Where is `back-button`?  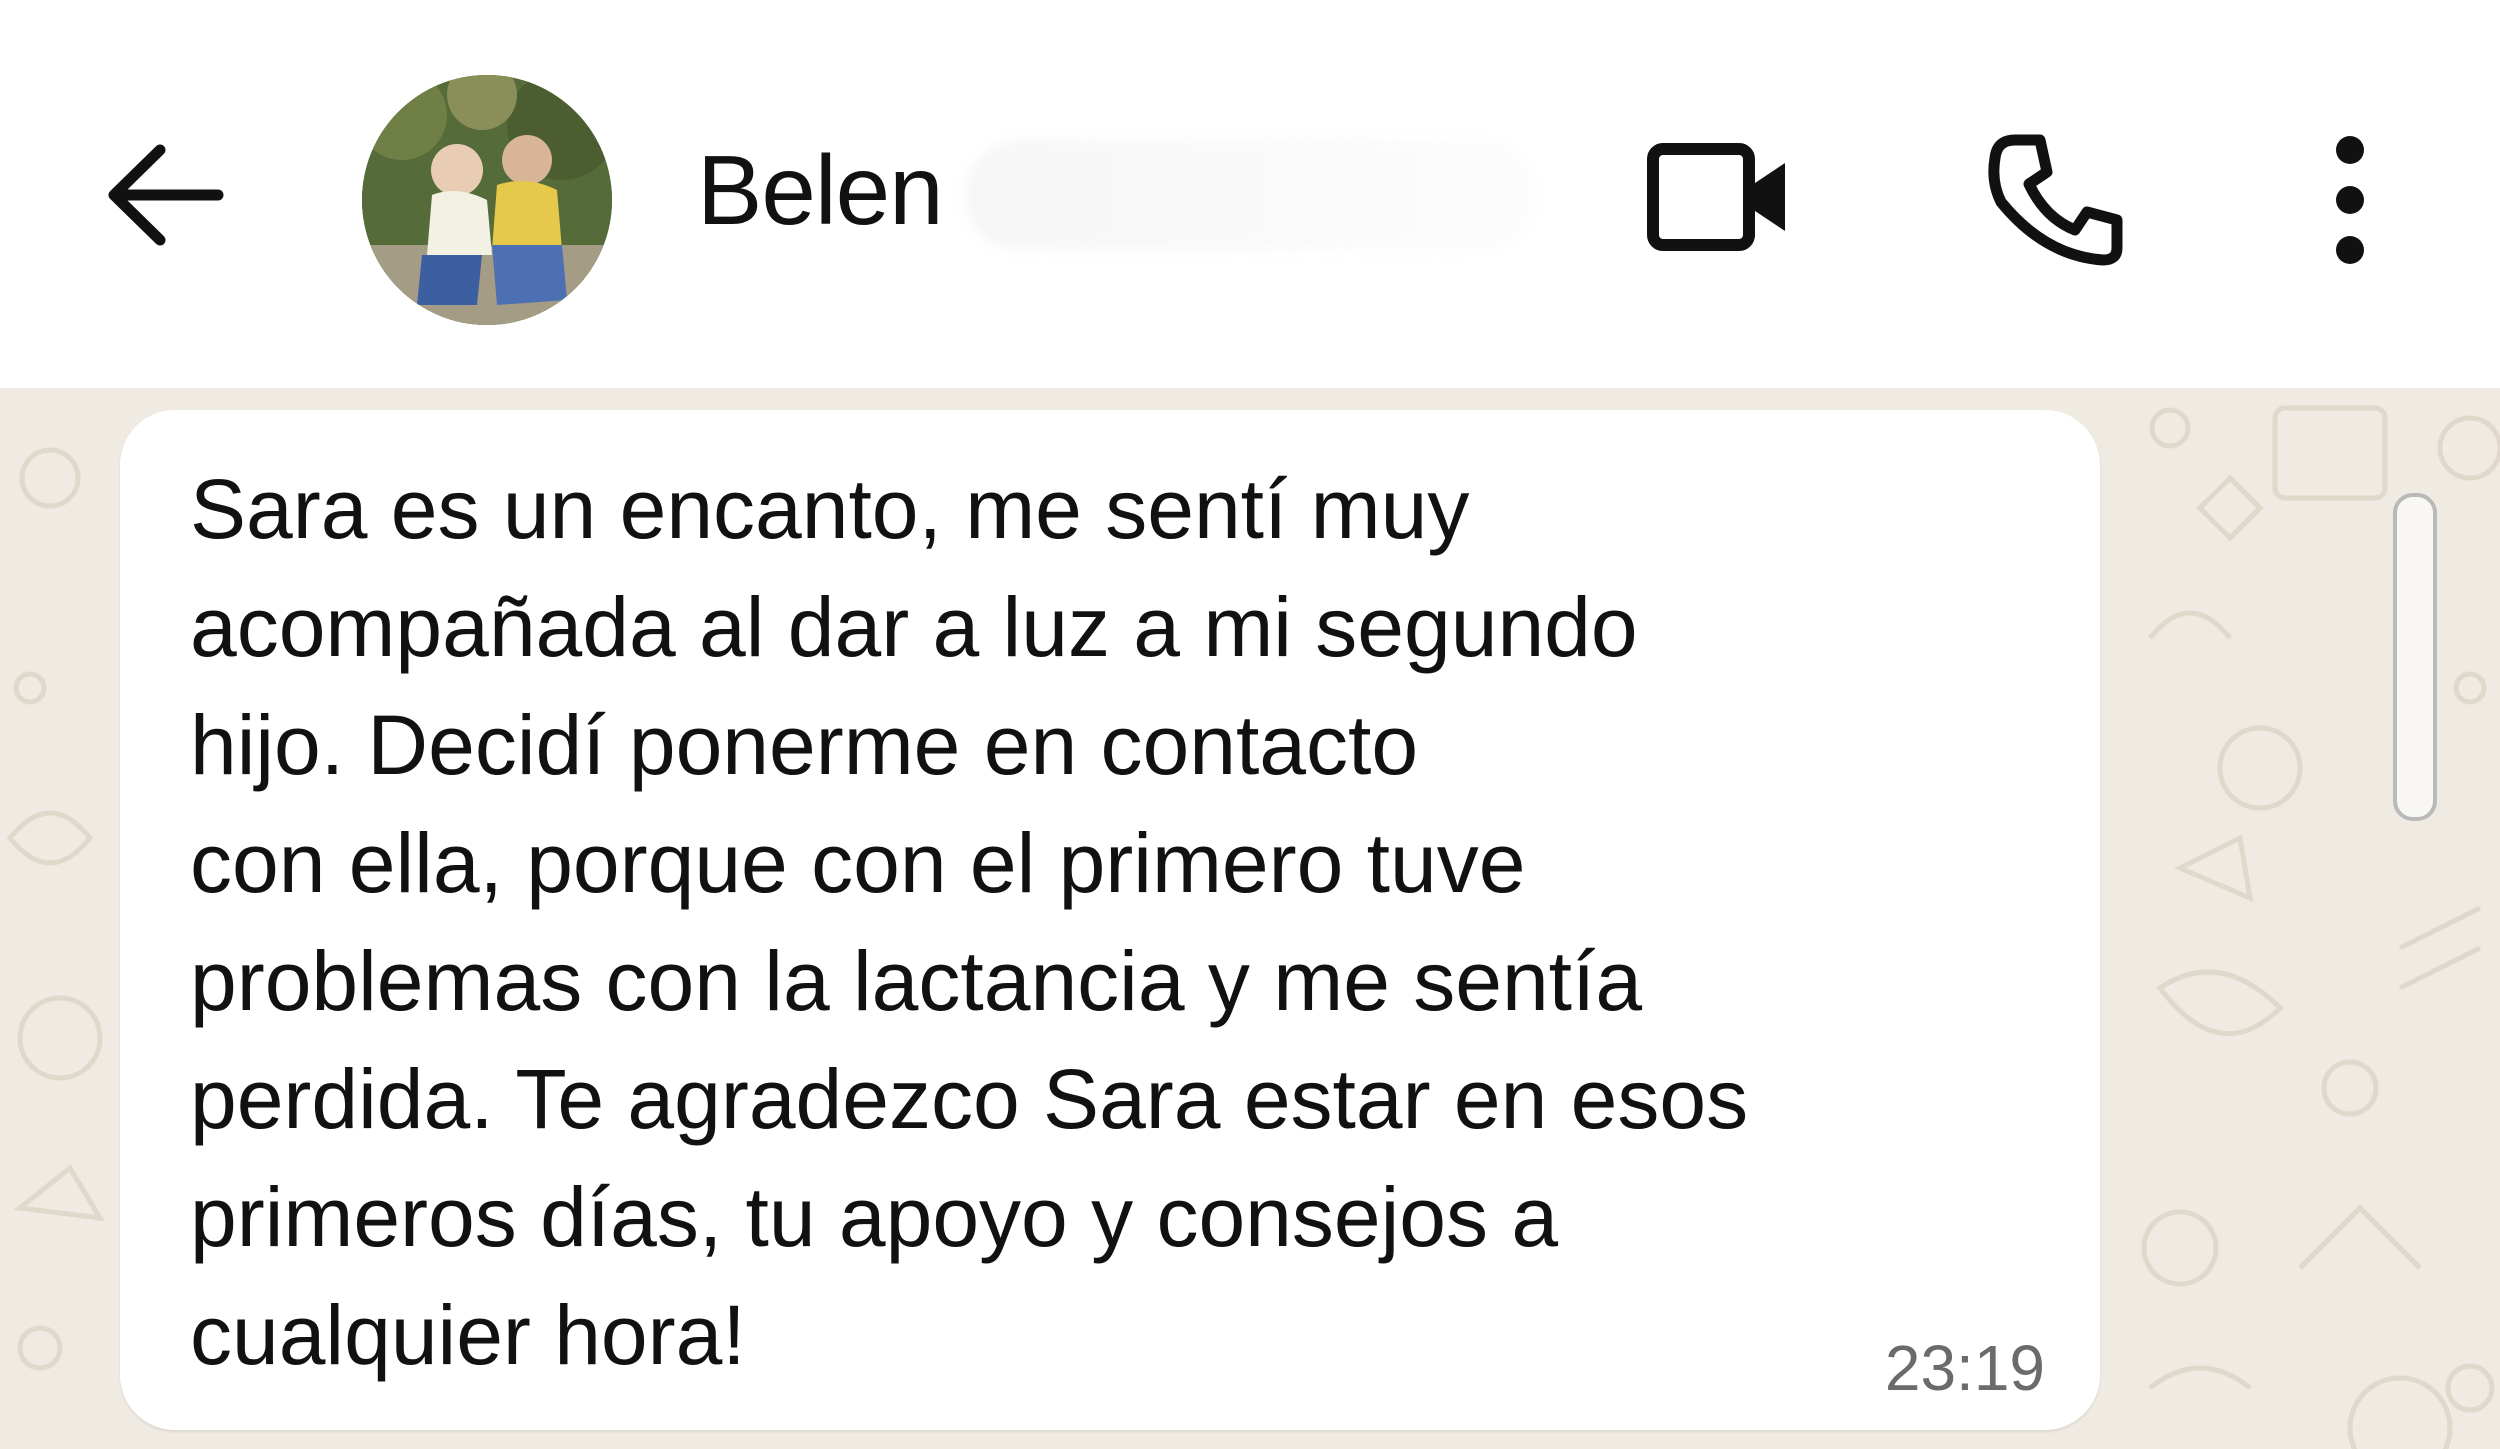
back-button is located at coordinates (165, 195).